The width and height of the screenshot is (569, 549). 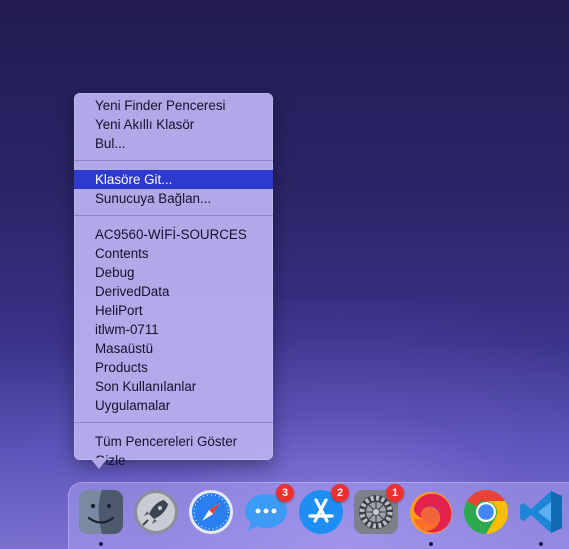 What do you see at coordinates (377, 510) in the screenshot?
I see `dock-item-system-preferences: 1` at bounding box center [377, 510].